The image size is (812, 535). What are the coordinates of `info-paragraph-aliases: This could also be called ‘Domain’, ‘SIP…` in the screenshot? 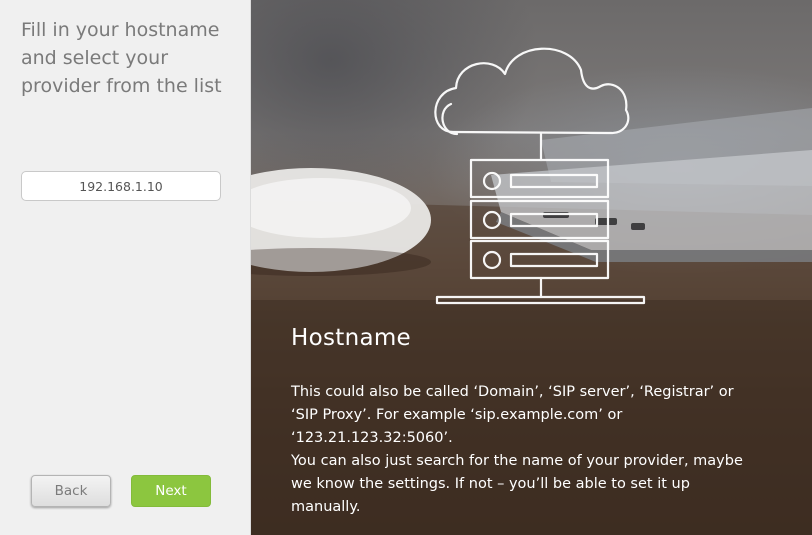 It's located at (512, 415).